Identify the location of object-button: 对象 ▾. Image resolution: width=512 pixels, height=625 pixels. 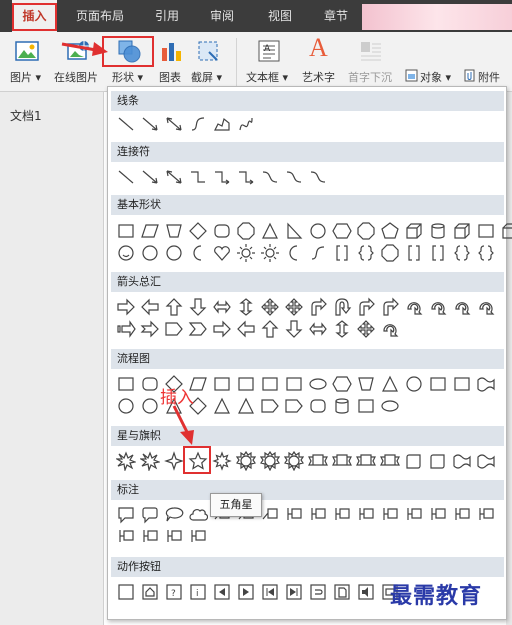
(431, 62).